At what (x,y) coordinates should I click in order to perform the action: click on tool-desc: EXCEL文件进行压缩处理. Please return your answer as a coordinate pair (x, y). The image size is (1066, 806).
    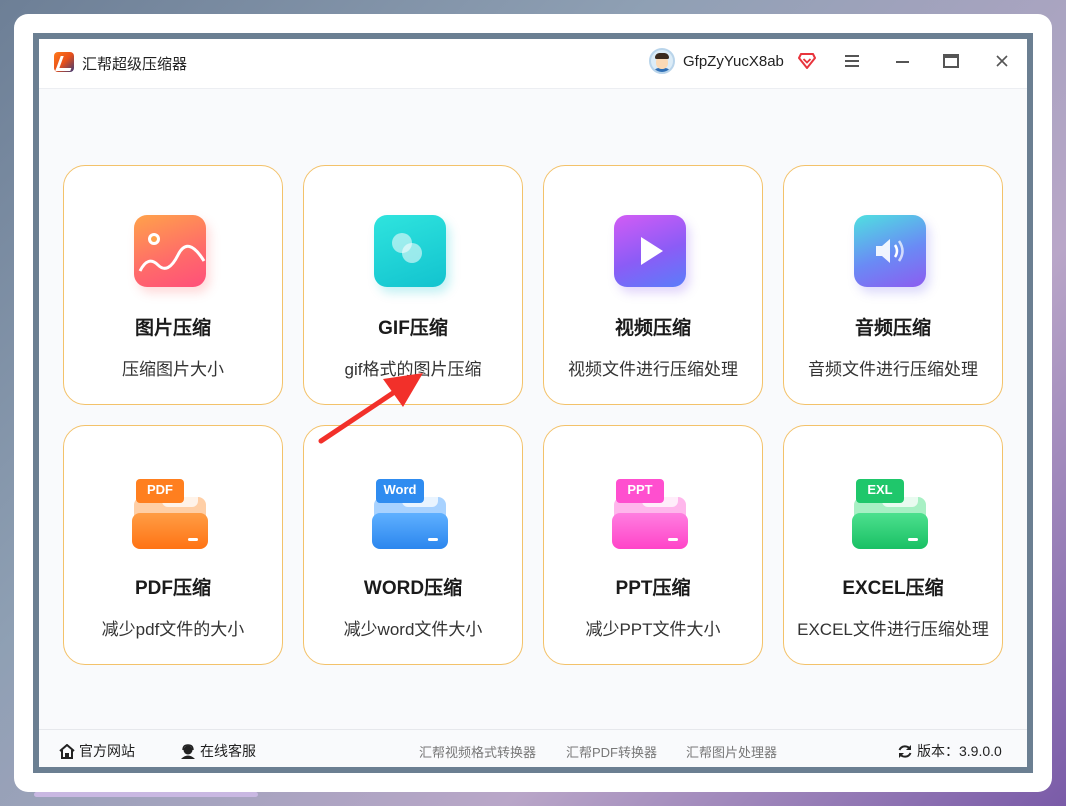
    Looking at the image, I should click on (893, 629).